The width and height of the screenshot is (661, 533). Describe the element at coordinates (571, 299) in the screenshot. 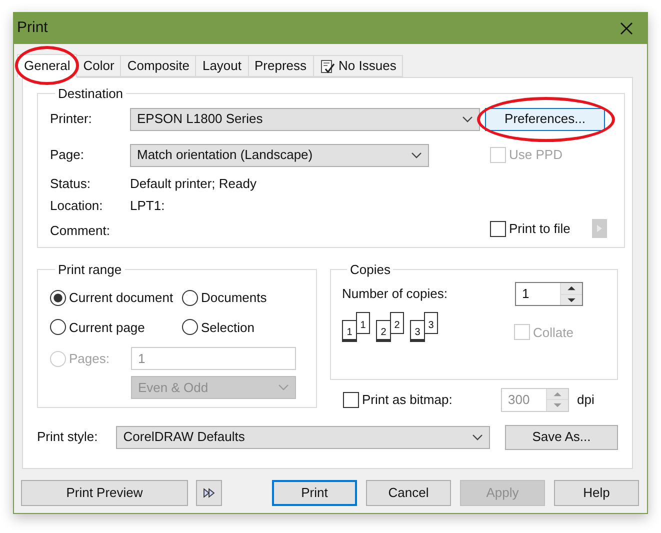

I see `spin-down-icon` at that location.